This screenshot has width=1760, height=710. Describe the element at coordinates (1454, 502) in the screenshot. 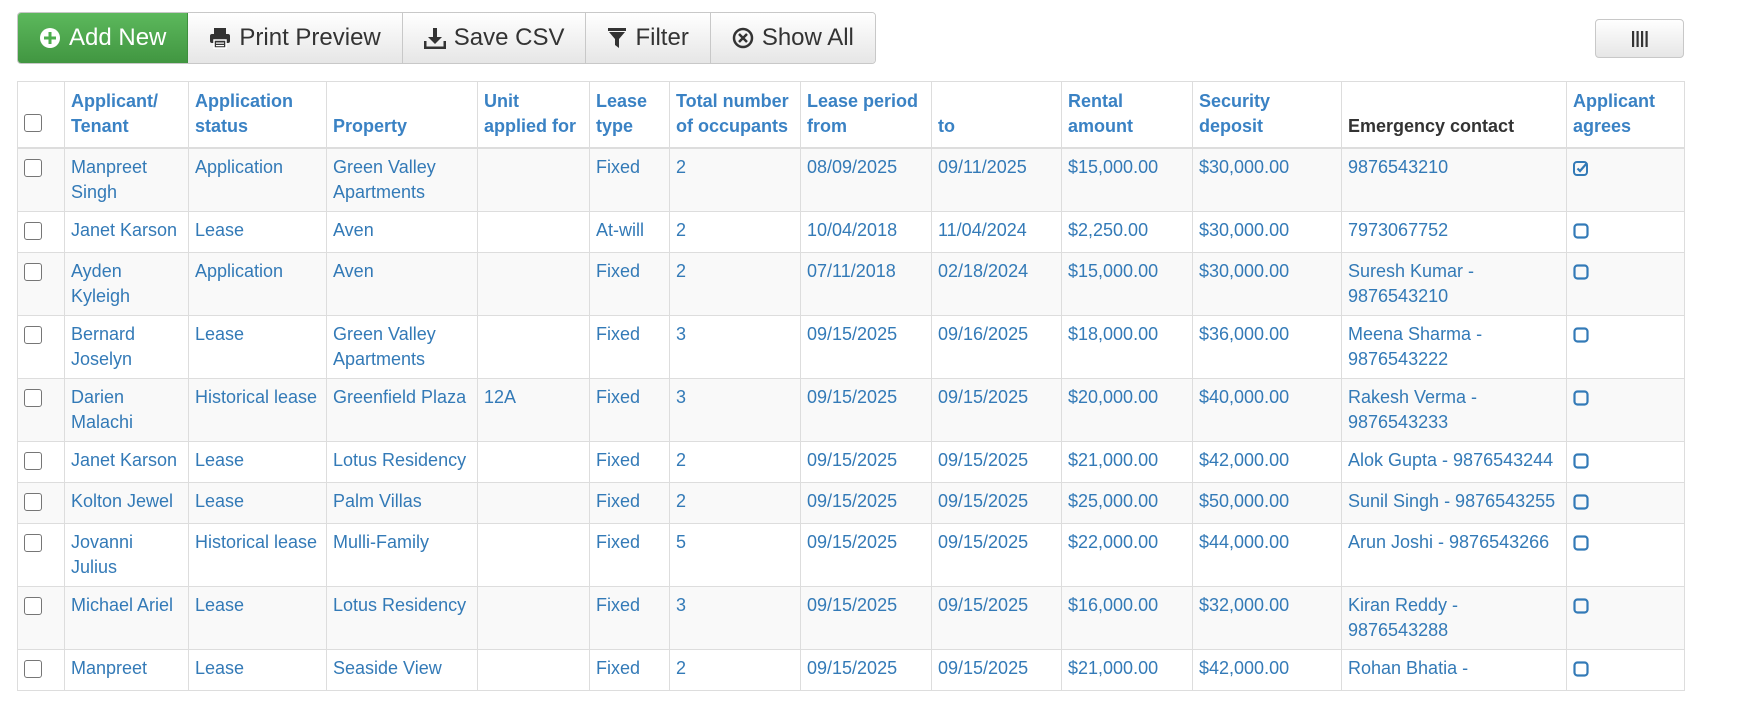

I see `cell-emergency-contact: Sunil Singh - 9876543255` at that location.